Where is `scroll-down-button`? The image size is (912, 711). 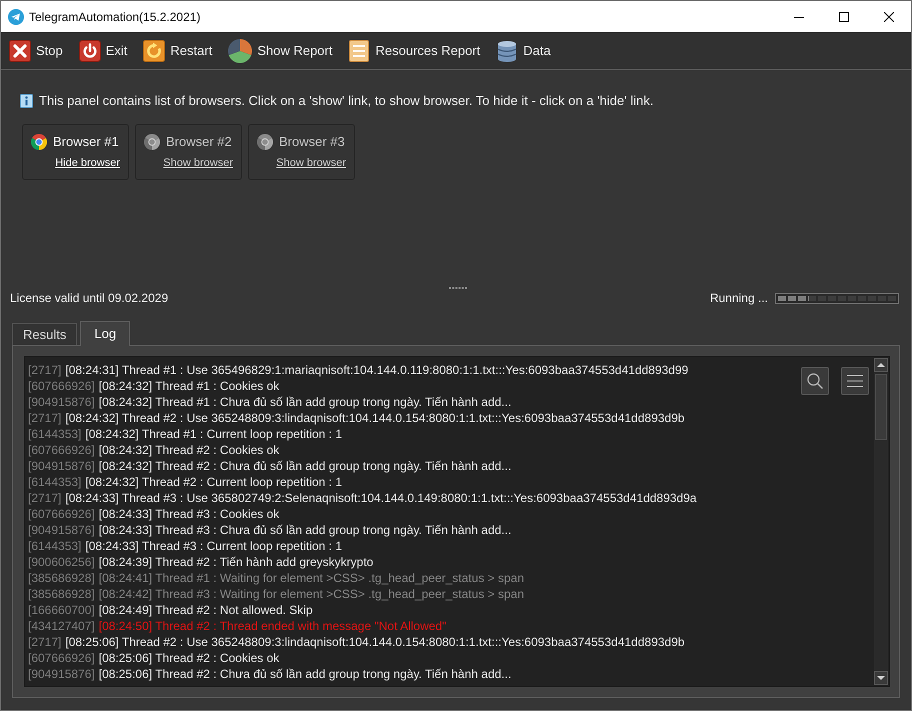 scroll-down-button is located at coordinates (881, 678).